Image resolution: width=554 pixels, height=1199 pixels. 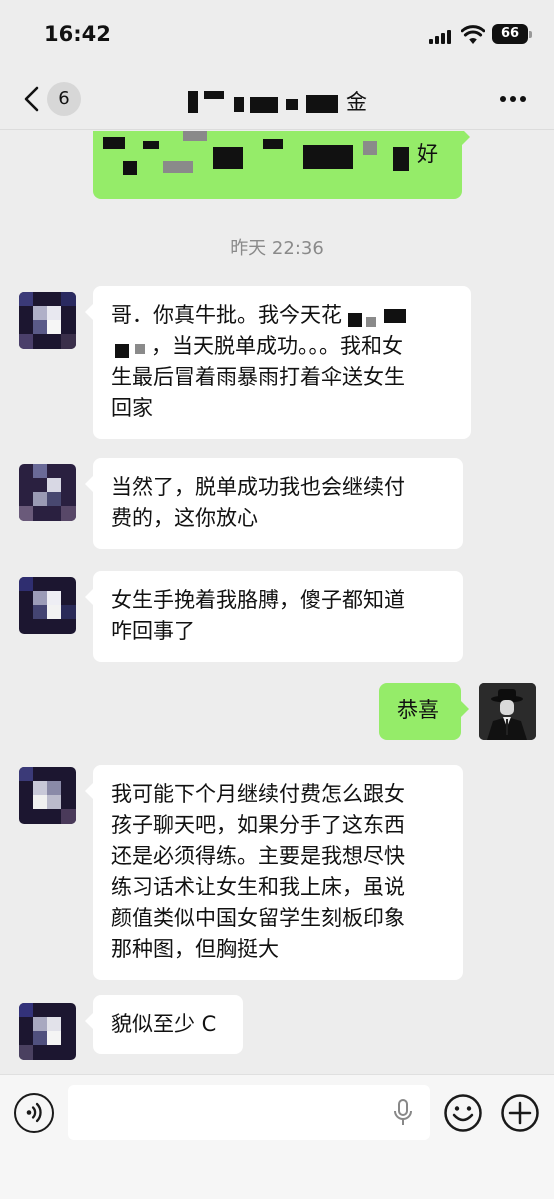 What do you see at coordinates (184, 518) in the screenshot?
I see `message-line: 费的，这你放心` at bounding box center [184, 518].